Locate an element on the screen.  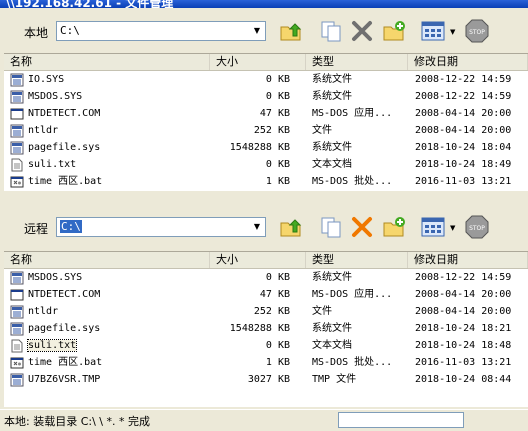
file-type: 文件 is located at coordinates (322, 311).